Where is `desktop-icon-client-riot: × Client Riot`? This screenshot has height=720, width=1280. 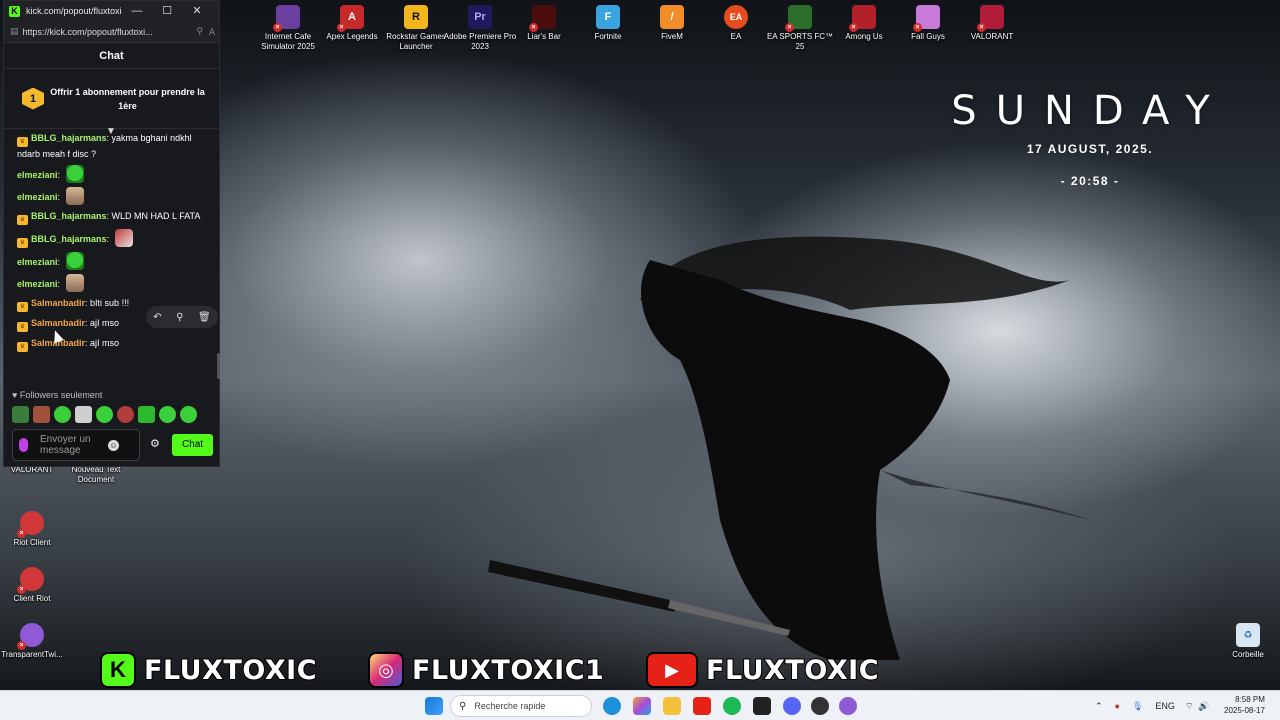 desktop-icon-client-riot: × Client Riot is located at coordinates (34, 585).